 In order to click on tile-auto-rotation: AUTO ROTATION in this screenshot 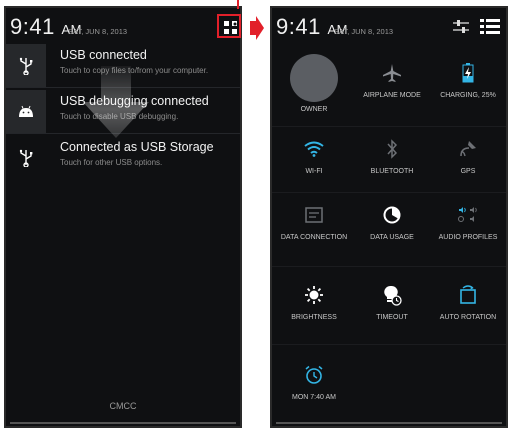, I will do `click(468, 305)`.